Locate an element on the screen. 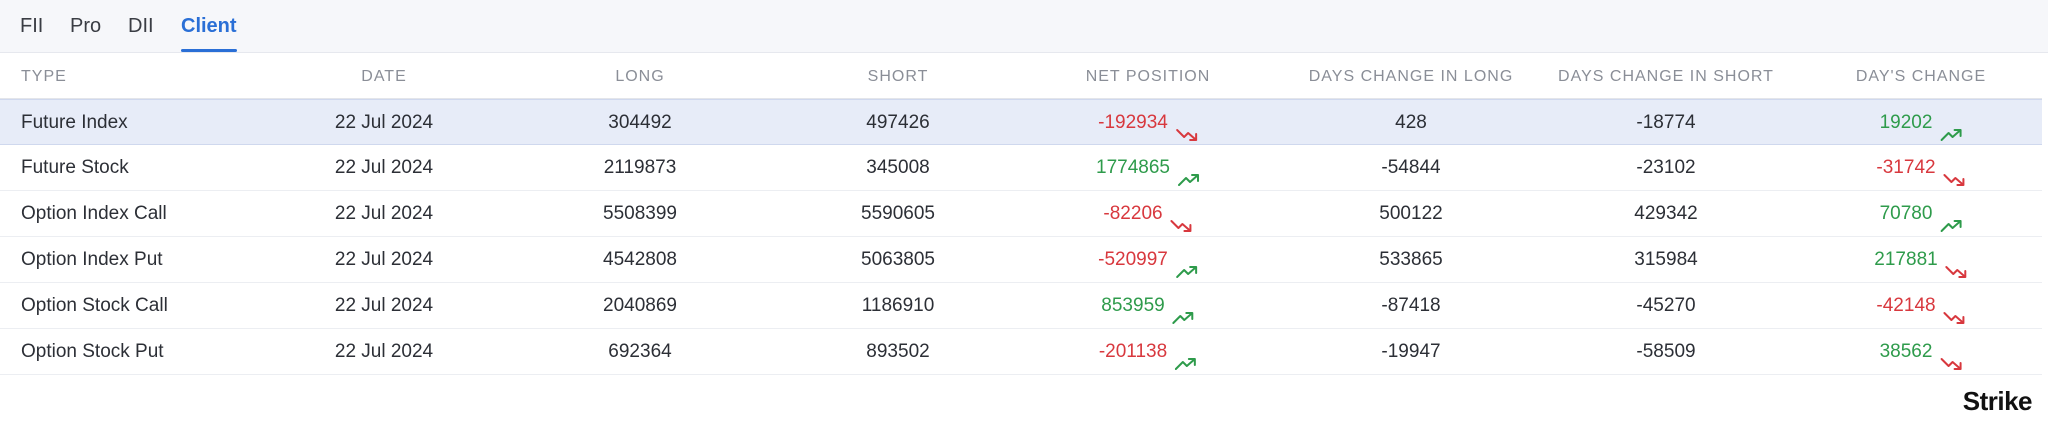 Image resolution: width=2048 pixels, height=429 pixels. header-short: SHORT is located at coordinates (898, 76).